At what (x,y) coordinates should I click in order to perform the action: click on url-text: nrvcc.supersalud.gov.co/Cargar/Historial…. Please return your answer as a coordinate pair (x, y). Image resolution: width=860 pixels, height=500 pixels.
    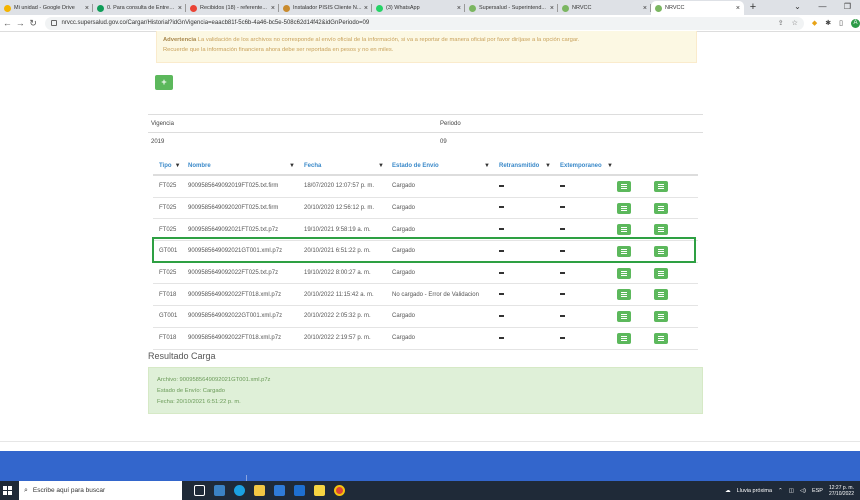
    Looking at the image, I should click on (216, 23).